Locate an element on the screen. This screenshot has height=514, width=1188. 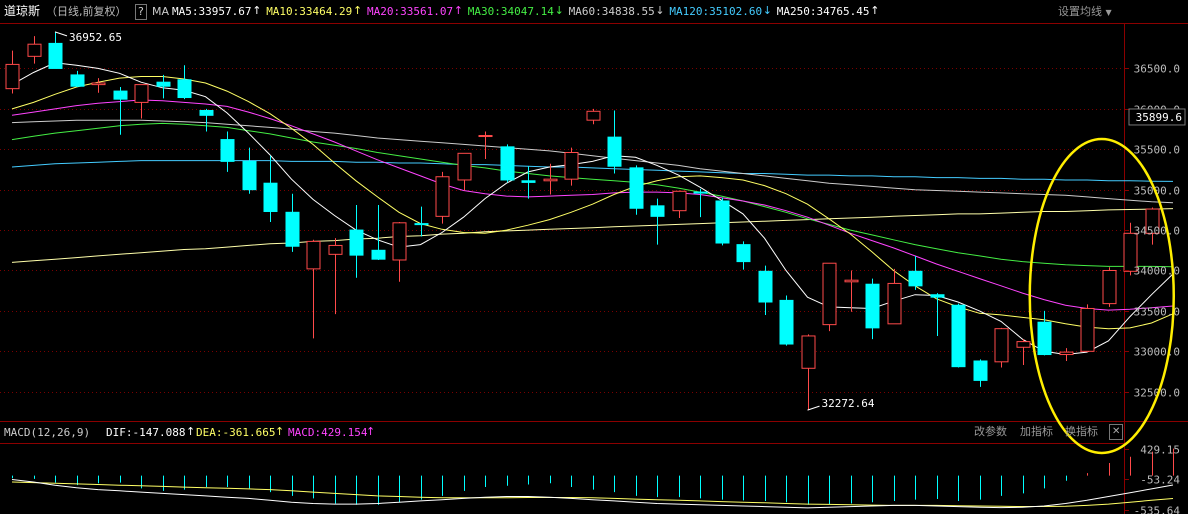
add-indicator-button: 加指标 is located at coordinates (1036, 432).